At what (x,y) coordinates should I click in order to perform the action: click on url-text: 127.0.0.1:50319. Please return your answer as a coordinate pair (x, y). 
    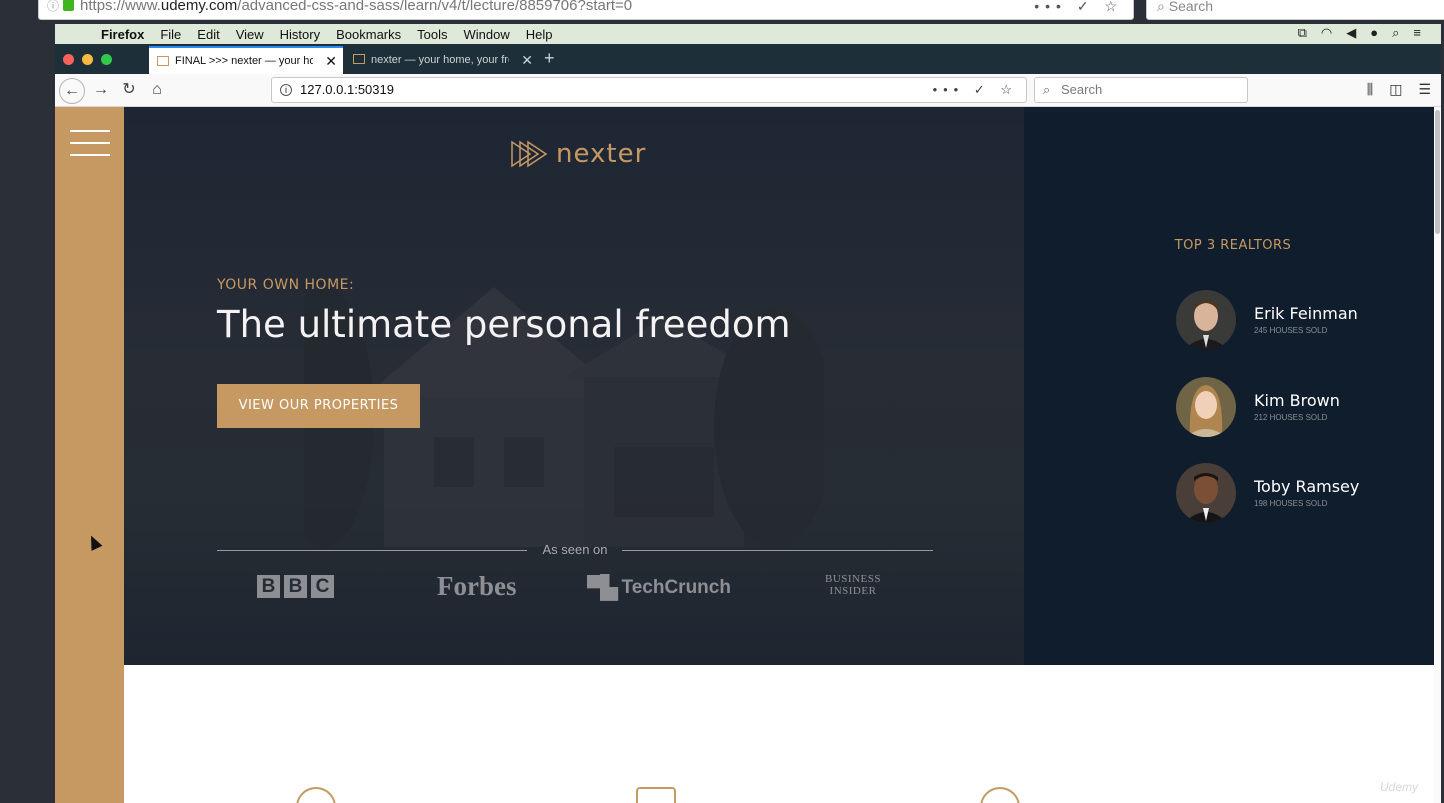
    Looking at the image, I should click on (347, 89).